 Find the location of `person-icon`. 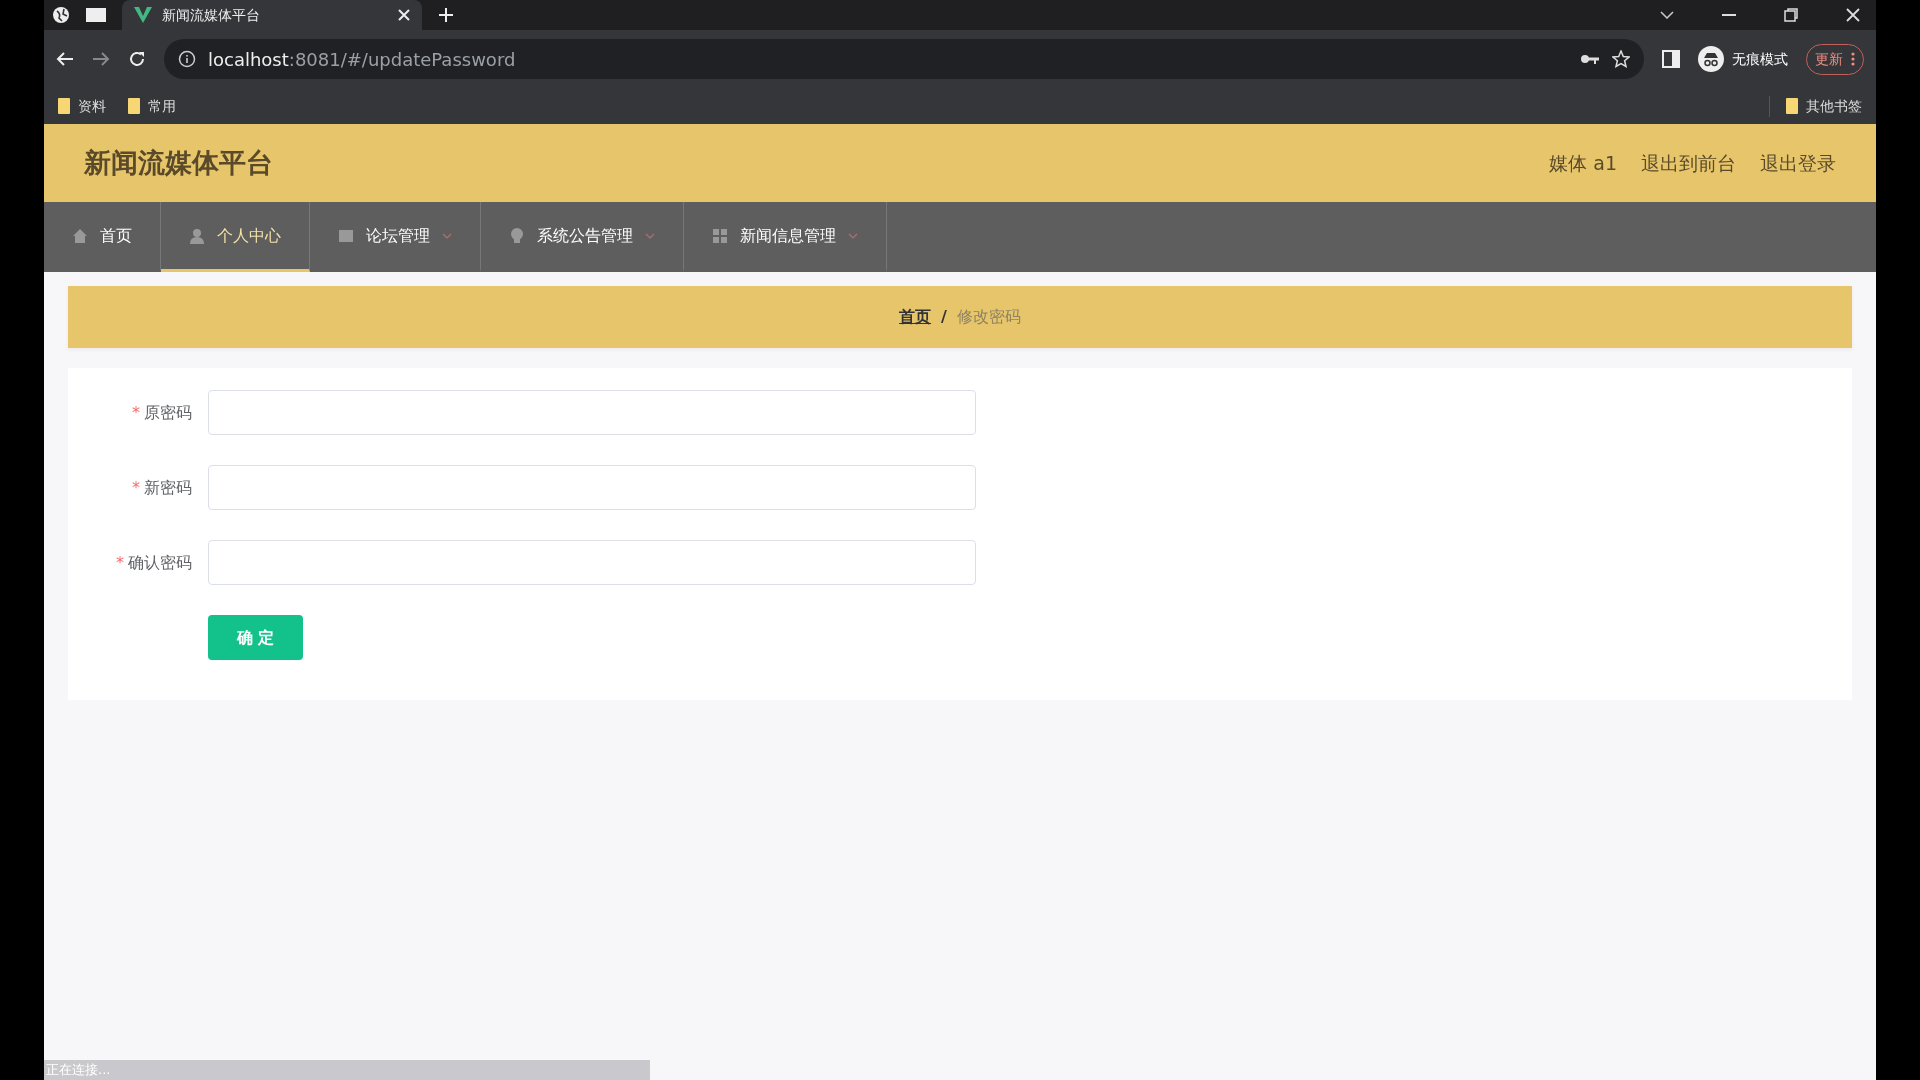

person-icon is located at coordinates (197, 235).